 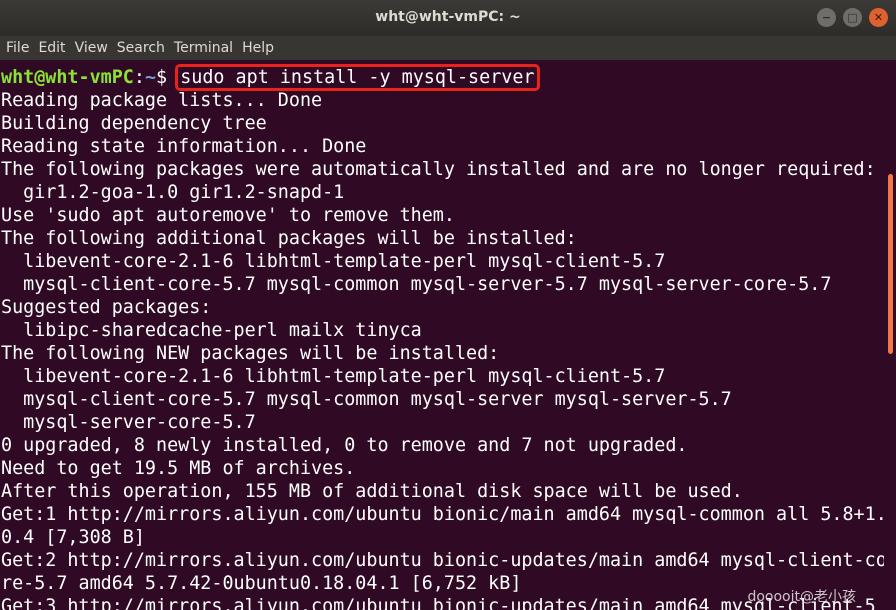 I want to click on close-icon: ✕, so click(x=878, y=17).